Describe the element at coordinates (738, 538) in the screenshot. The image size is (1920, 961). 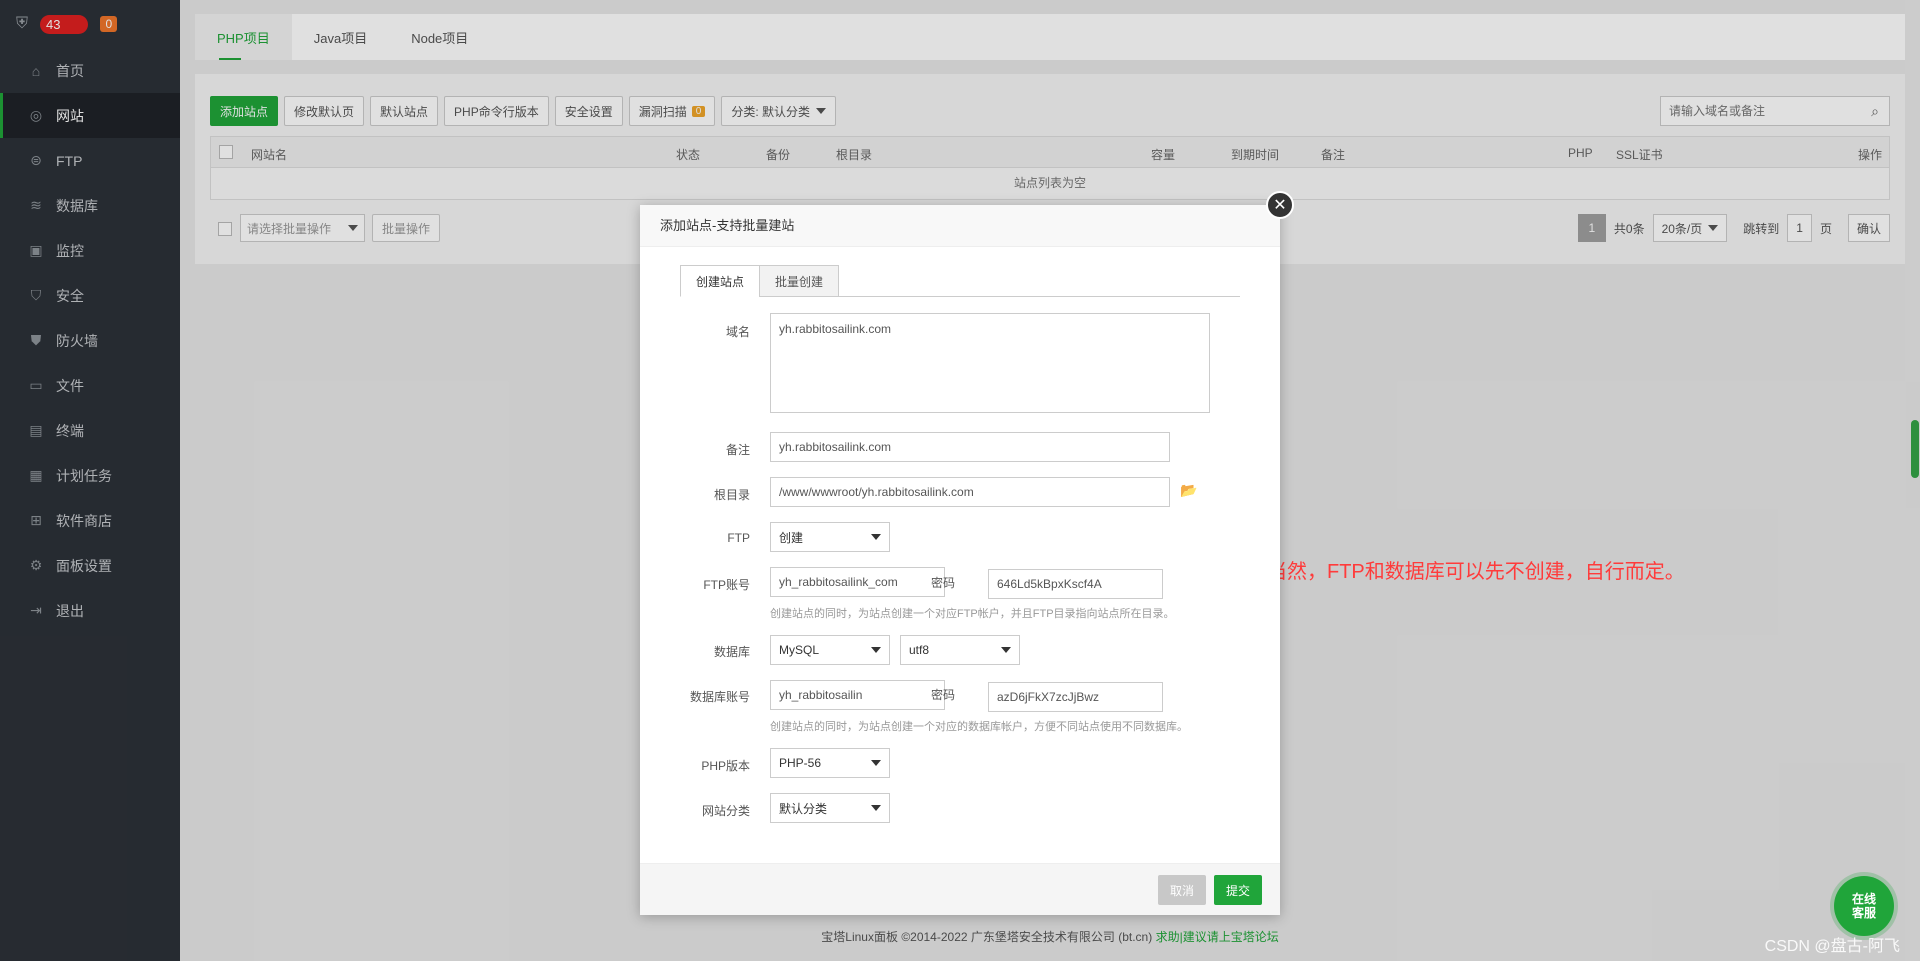
I see `ftp-label: FTP` at that location.